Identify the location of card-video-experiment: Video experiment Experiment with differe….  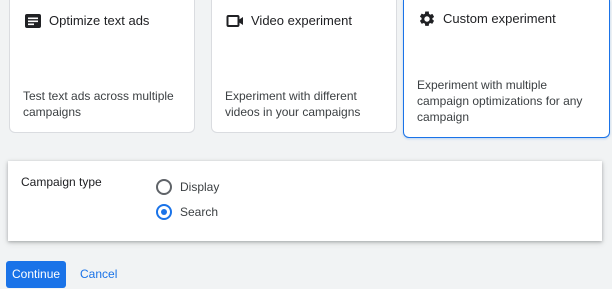
(304, 66).